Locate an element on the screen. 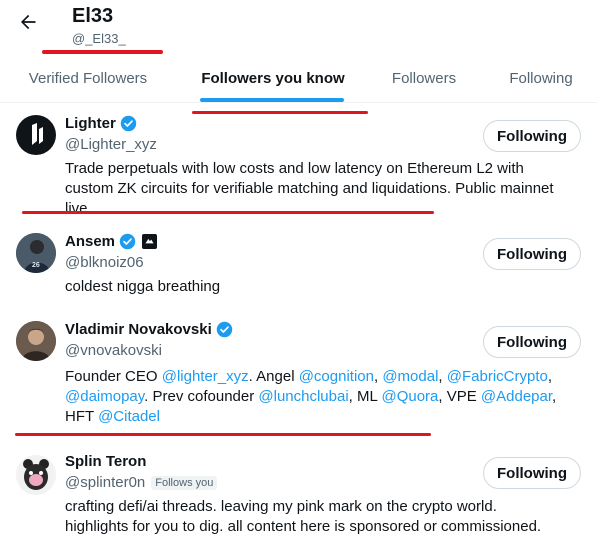 This screenshot has height=552, width=597. bio-text: . Angel is located at coordinates (273, 376).